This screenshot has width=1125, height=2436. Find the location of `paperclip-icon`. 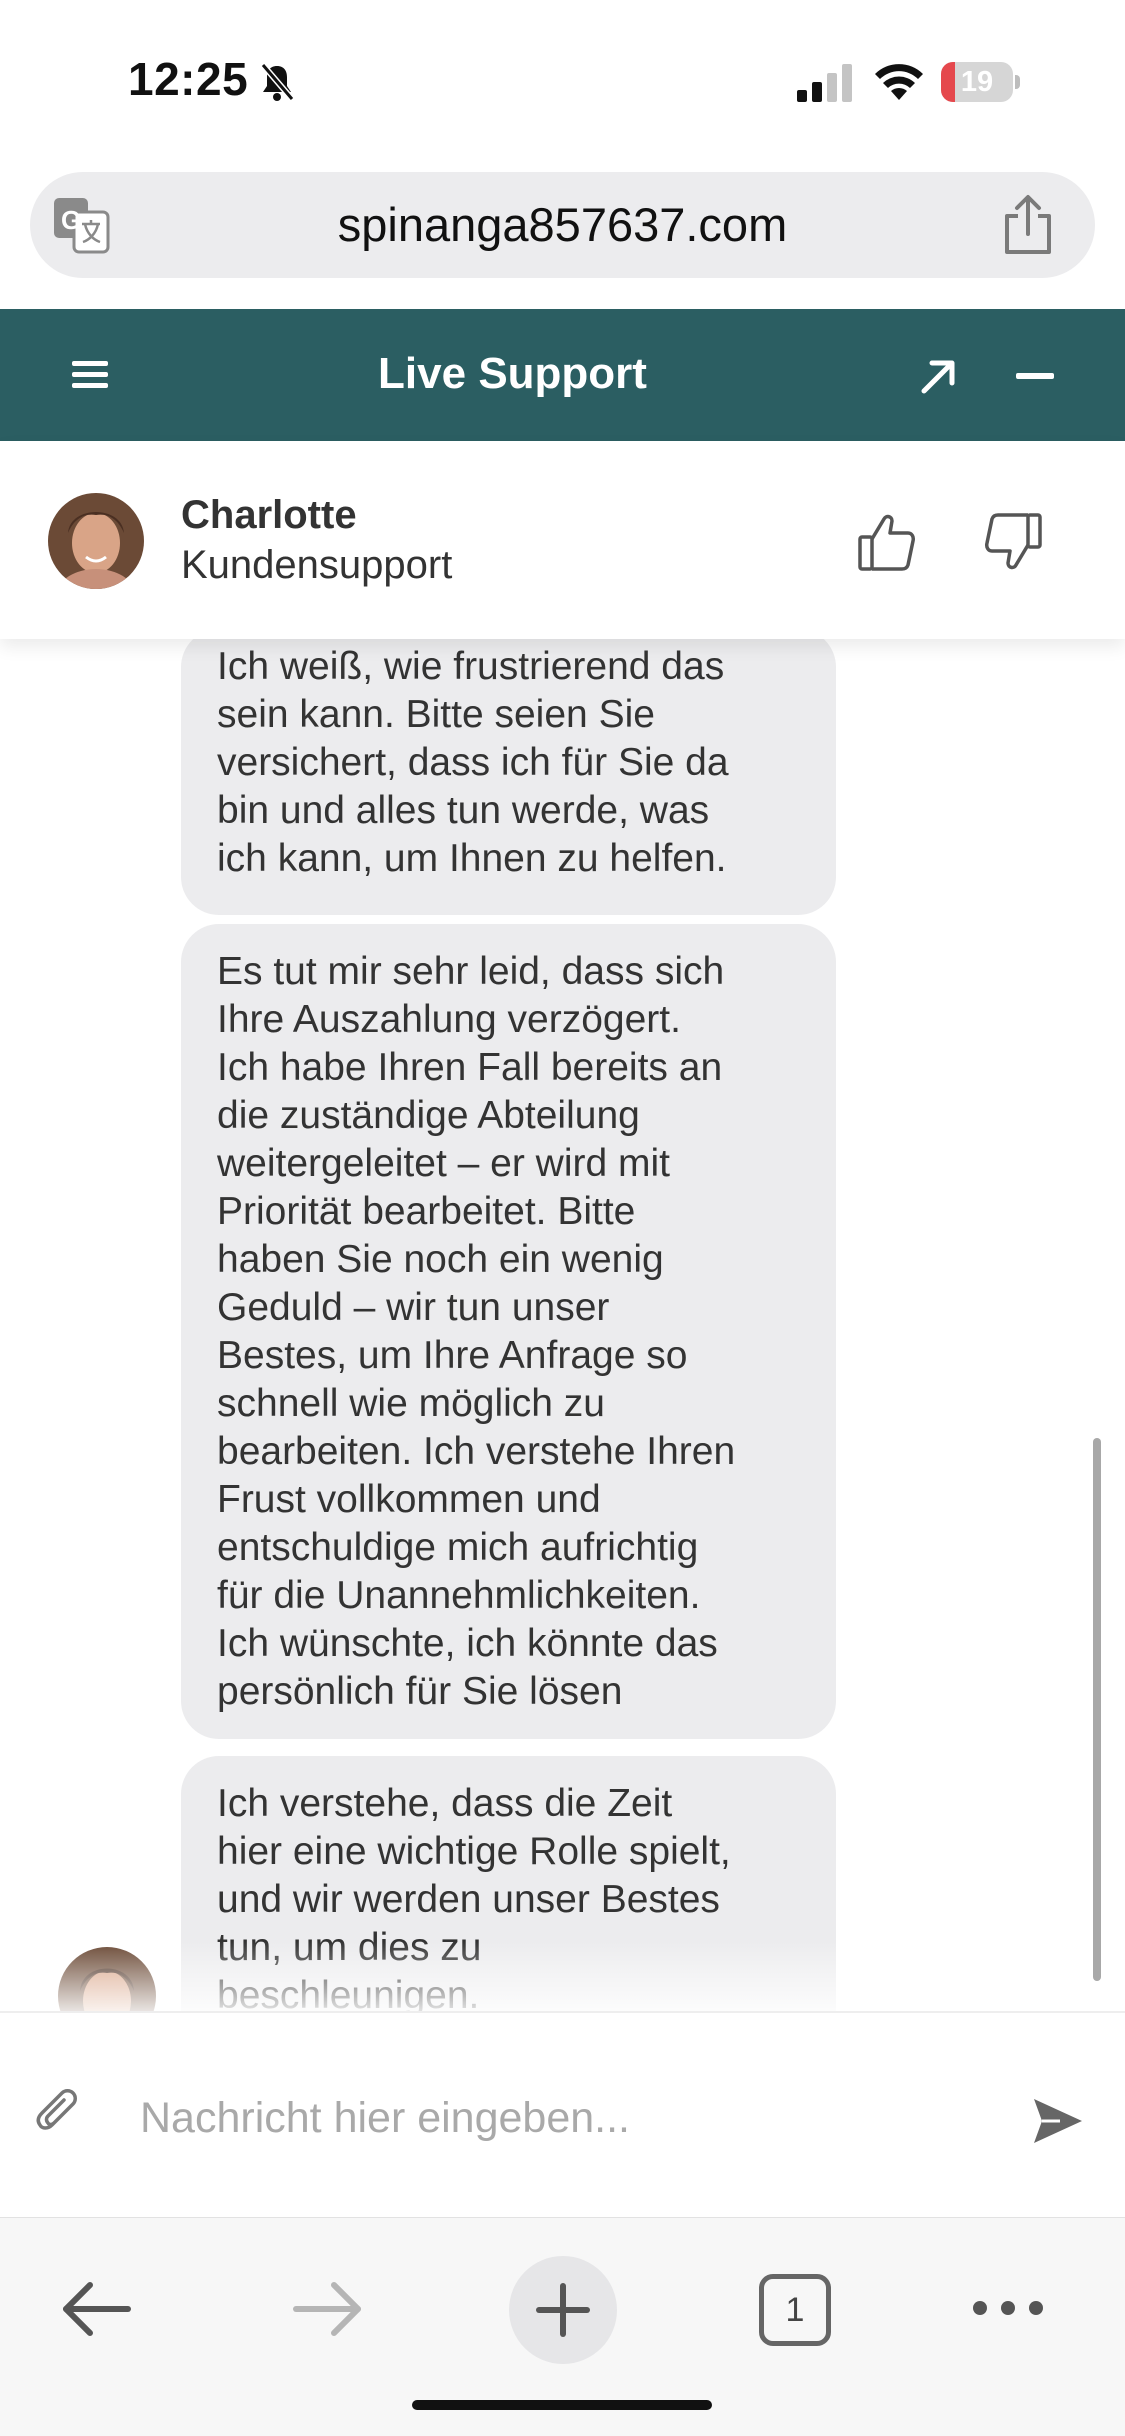

paperclip-icon is located at coordinates (59, 2113).